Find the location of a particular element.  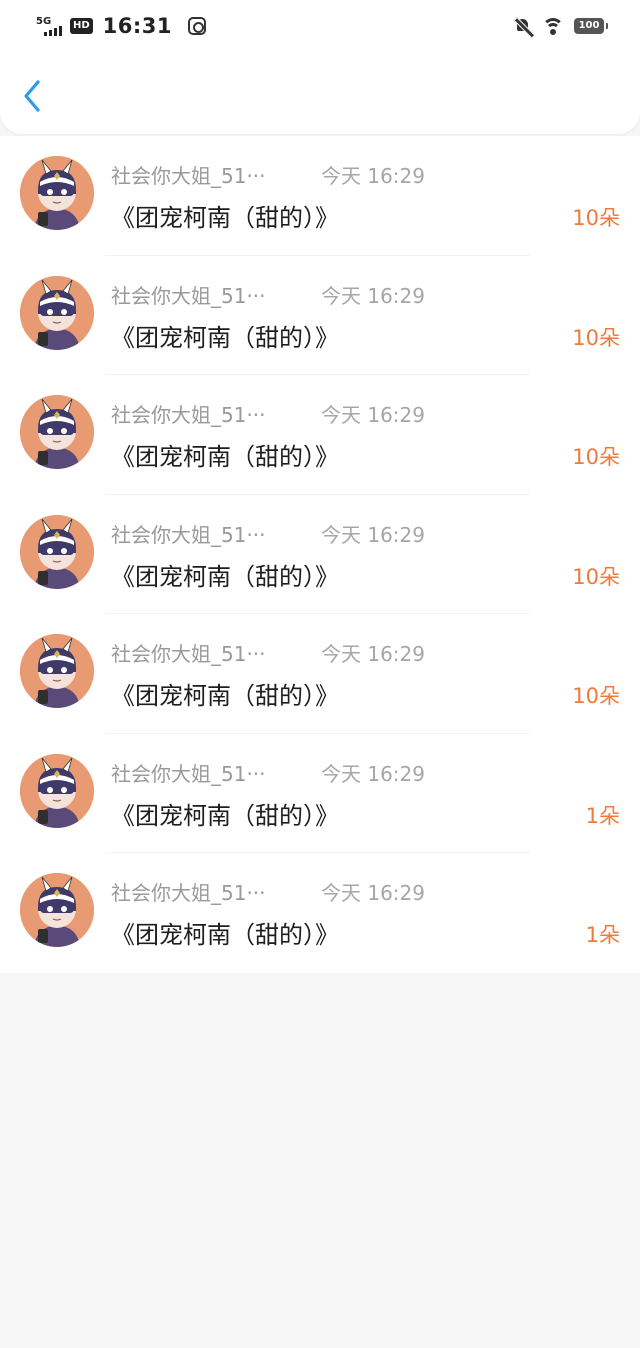

status-time: 16:31 is located at coordinates (137, 26).